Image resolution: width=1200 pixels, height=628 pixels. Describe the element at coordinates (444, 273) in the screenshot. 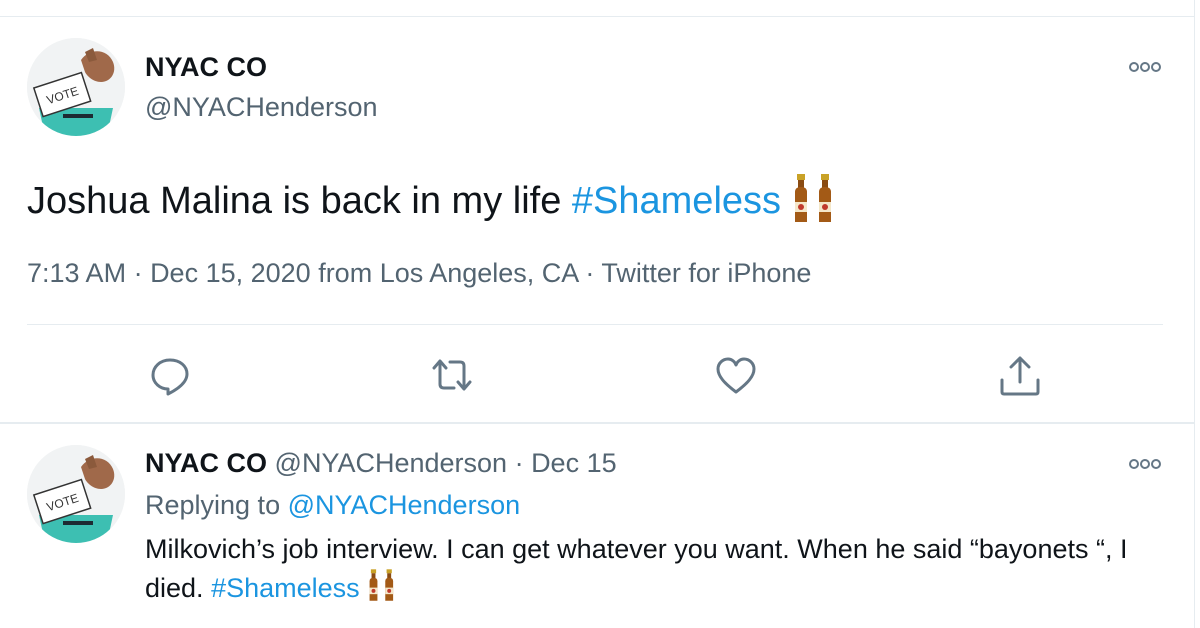

I see `tweet-location: from Los Angeles, CA` at that location.